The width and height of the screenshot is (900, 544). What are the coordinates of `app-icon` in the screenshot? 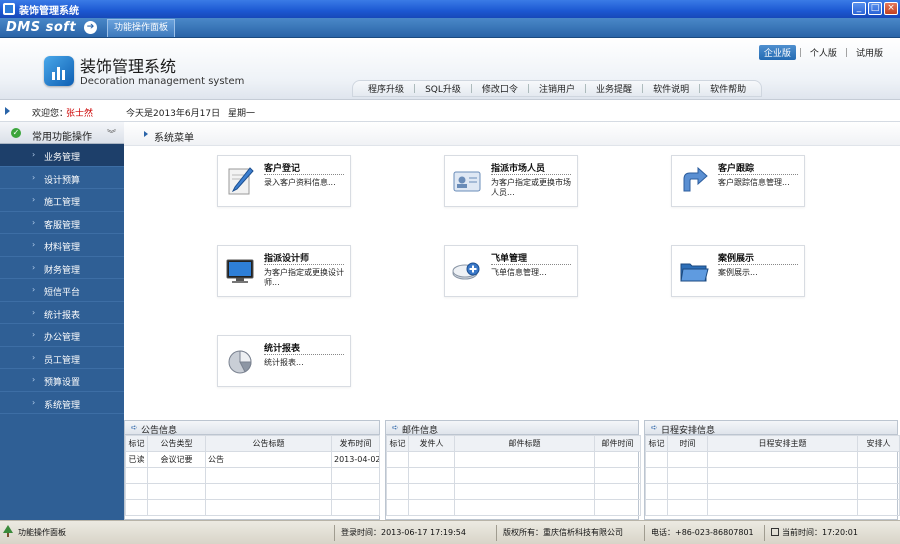 It's located at (9, 9).